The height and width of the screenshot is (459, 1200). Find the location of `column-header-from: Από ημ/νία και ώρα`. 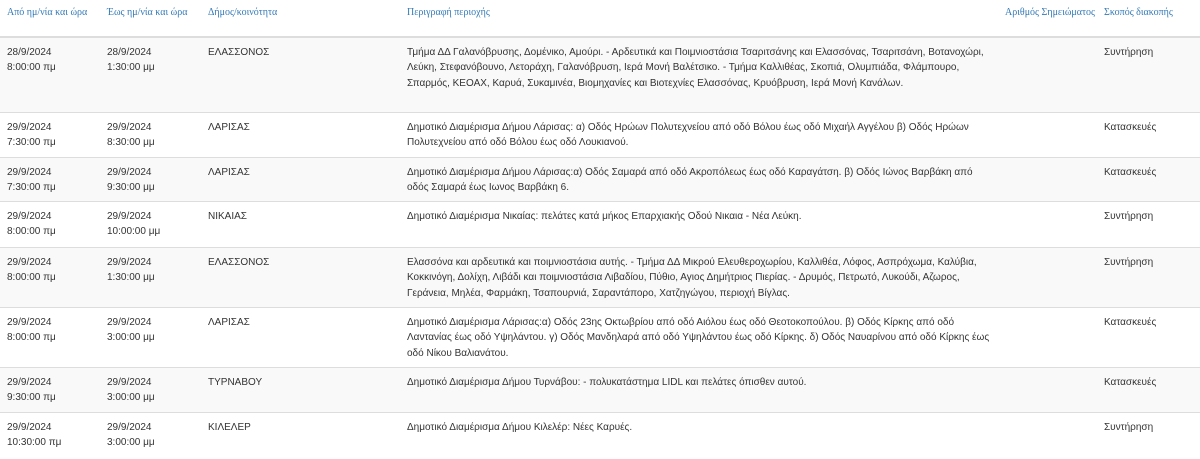

column-header-from: Από ημ/νία και ώρα is located at coordinates (50, 19).